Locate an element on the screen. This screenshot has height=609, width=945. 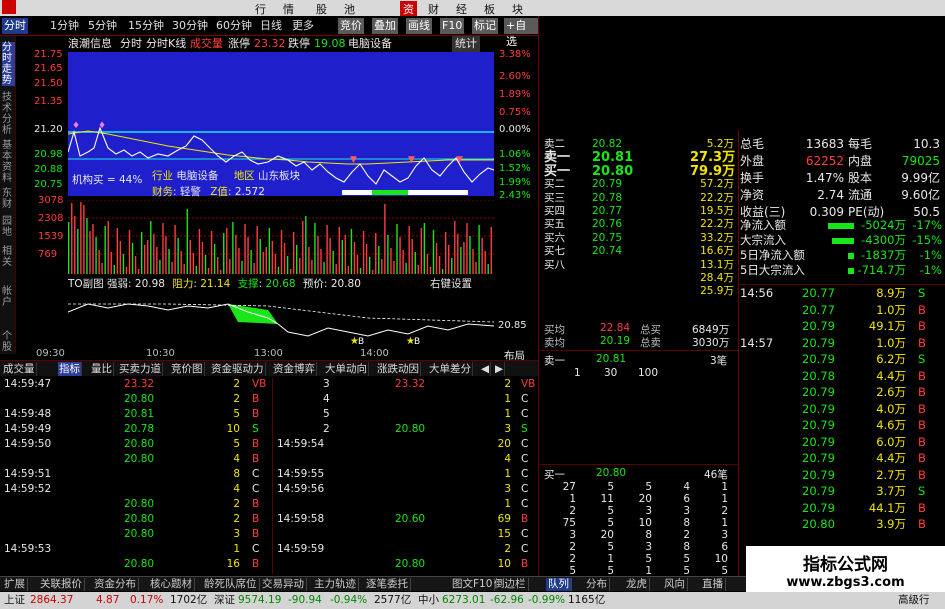
subtab-fund-game: 资金博弈 is located at coordinates (294, 369).